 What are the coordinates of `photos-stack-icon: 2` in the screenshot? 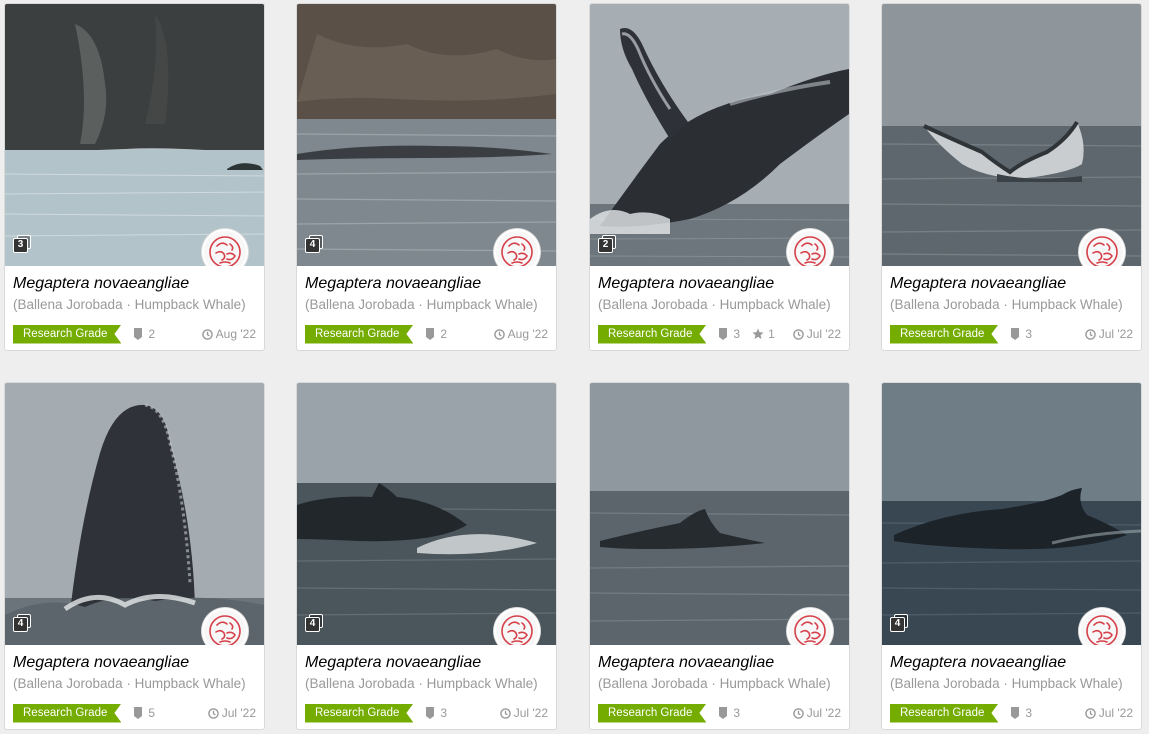 It's located at (607, 245).